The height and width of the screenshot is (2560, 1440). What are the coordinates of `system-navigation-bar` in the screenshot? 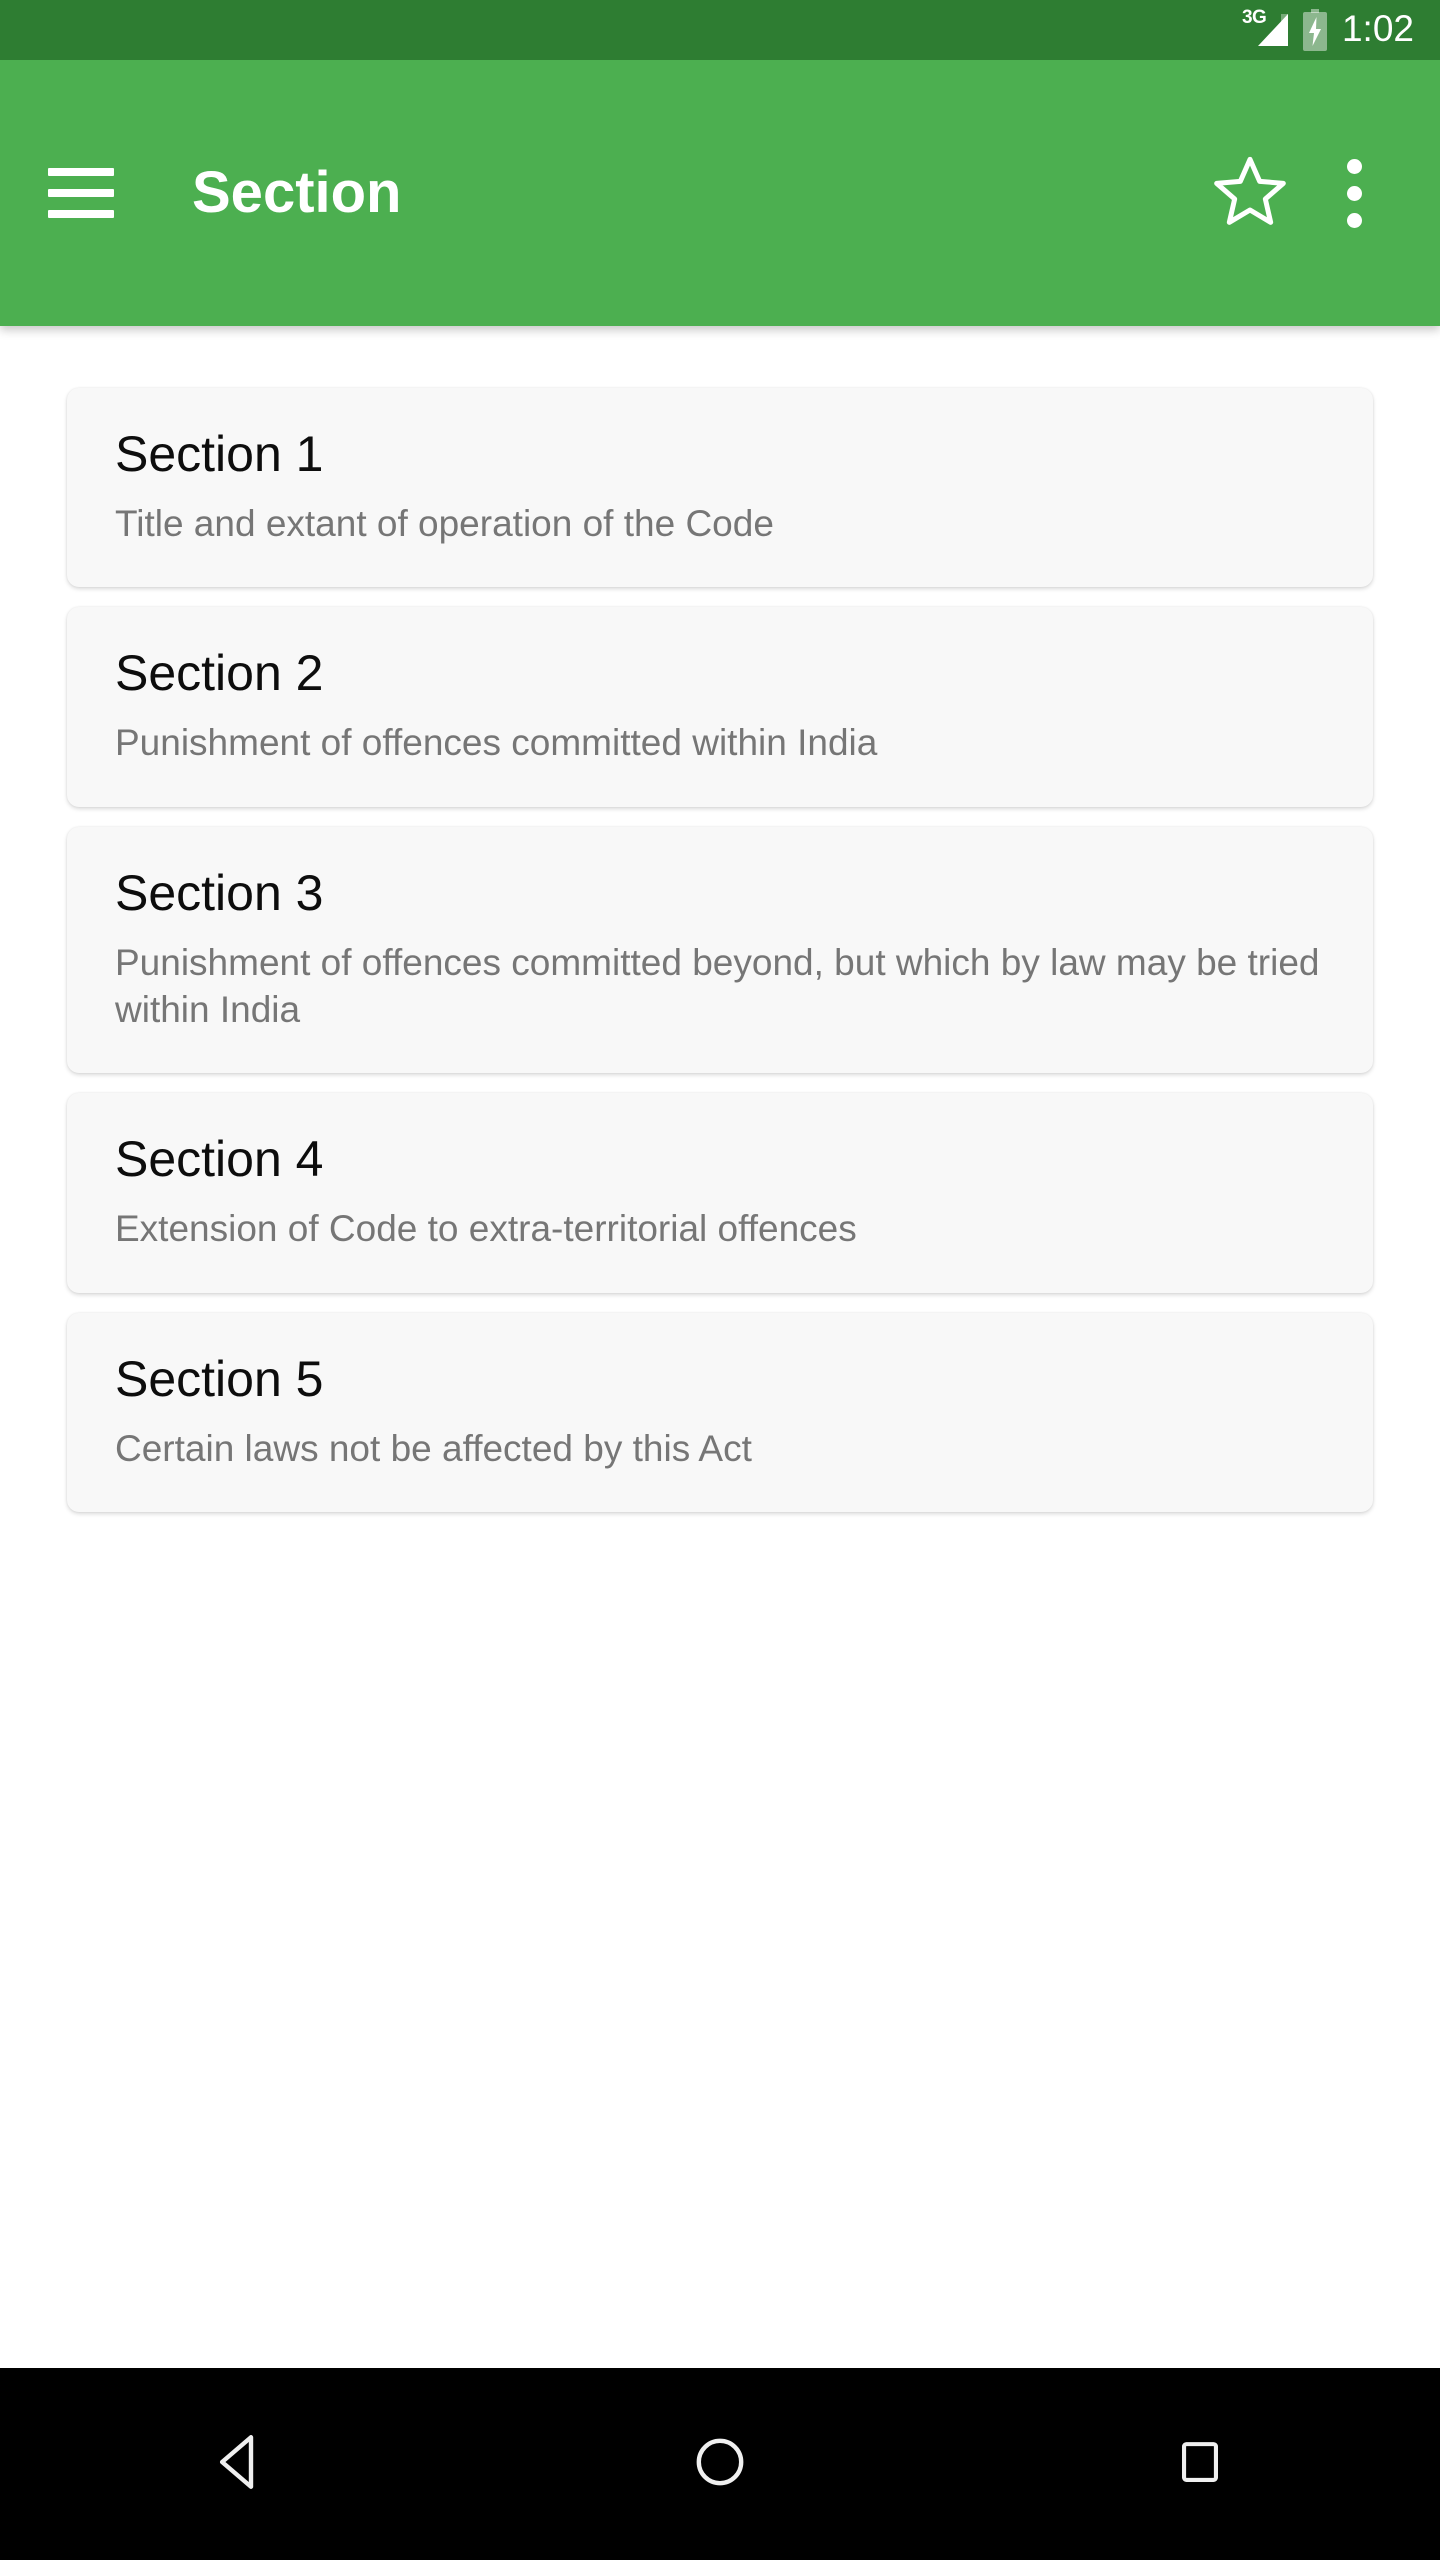 It's located at (720, 2464).